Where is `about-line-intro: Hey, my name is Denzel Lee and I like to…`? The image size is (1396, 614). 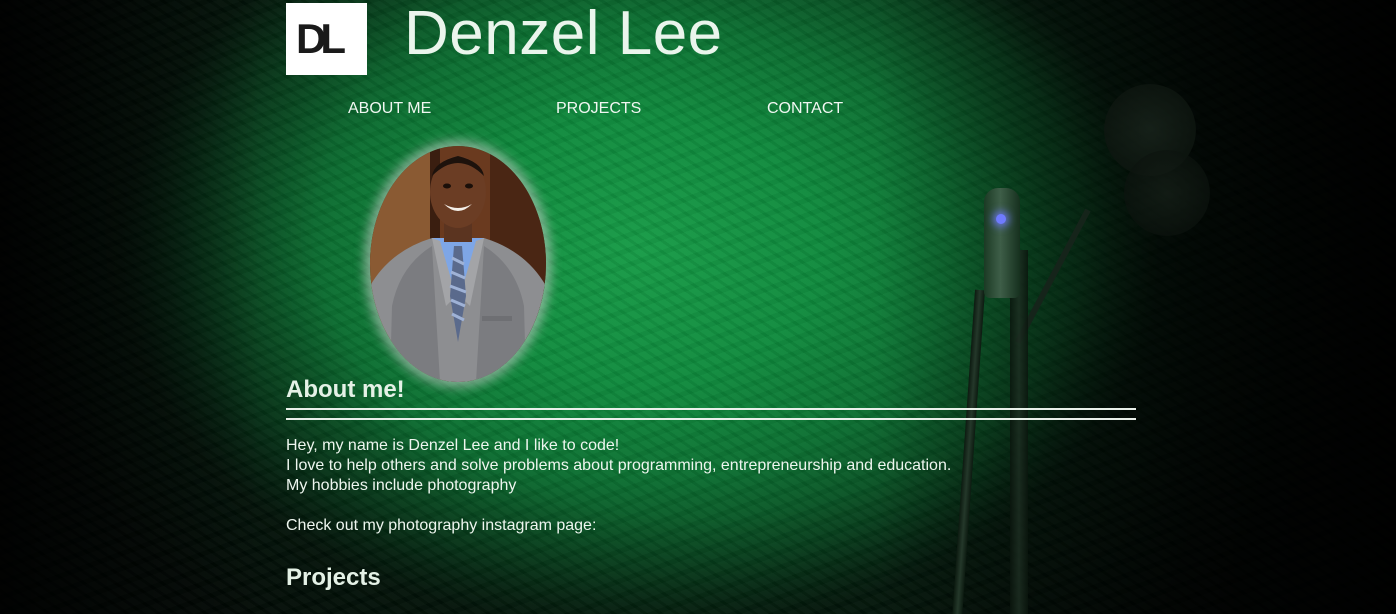 about-line-intro: Hey, my name is Denzel Lee and I like to… is located at coordinates (453, 445).